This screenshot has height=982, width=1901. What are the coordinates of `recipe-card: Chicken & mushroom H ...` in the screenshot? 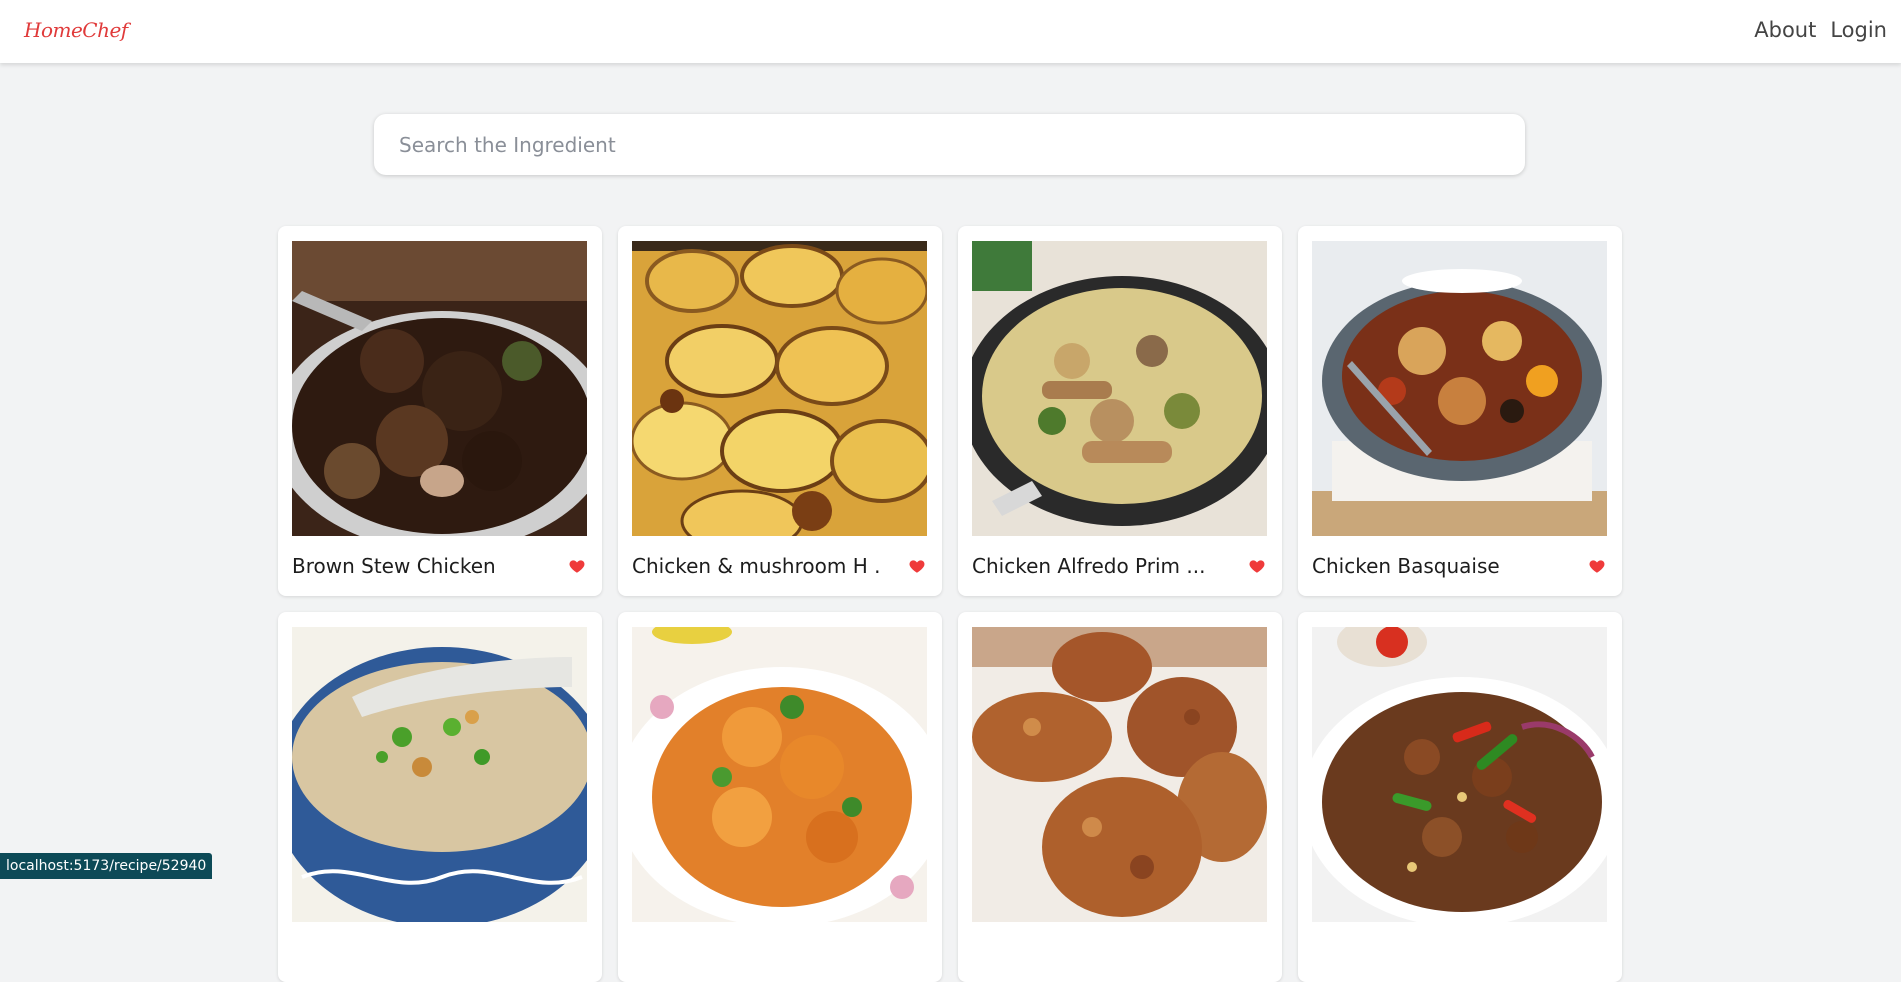 It's located at (780, 411).